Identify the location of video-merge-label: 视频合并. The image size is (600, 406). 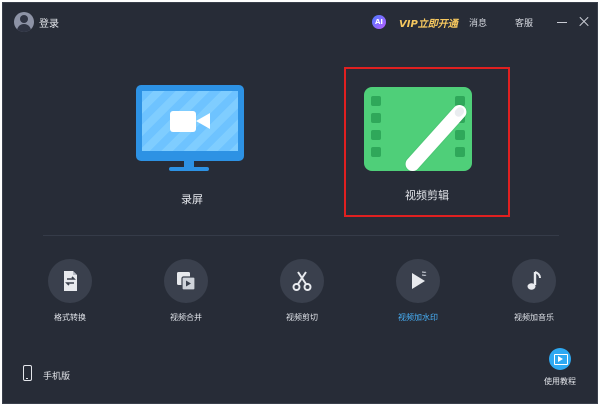
(186, 317).